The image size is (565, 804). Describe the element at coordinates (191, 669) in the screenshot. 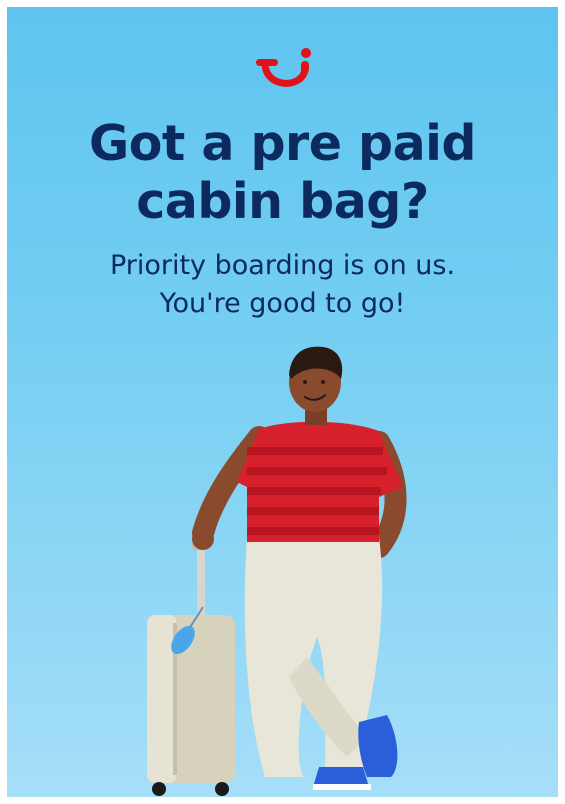

I see `suitcase-icon` at that location.